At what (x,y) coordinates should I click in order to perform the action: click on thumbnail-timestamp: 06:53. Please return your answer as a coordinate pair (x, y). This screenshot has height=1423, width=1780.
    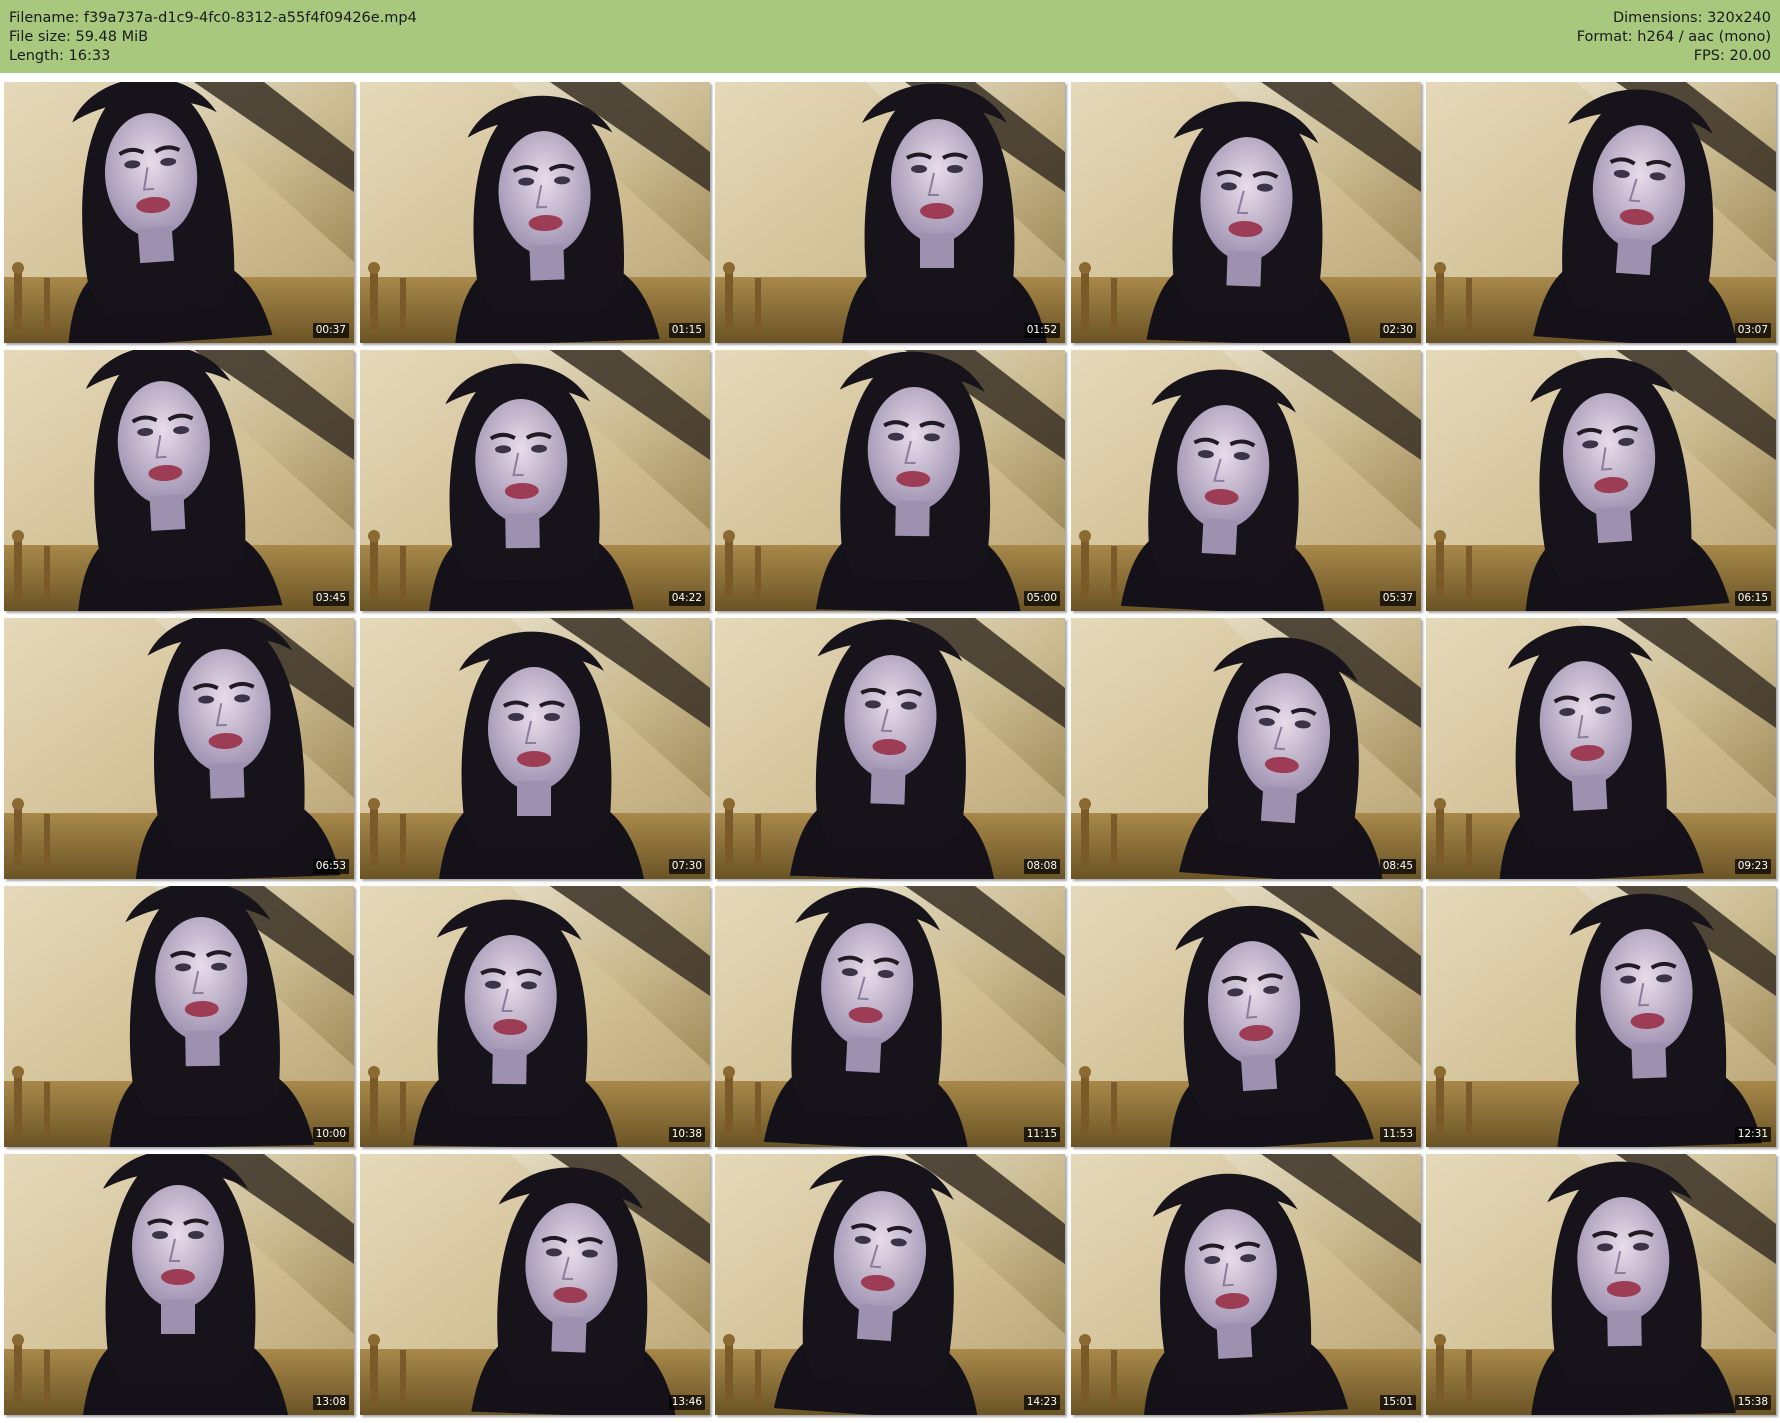
    Looking at the image, I should click on (330, 866).